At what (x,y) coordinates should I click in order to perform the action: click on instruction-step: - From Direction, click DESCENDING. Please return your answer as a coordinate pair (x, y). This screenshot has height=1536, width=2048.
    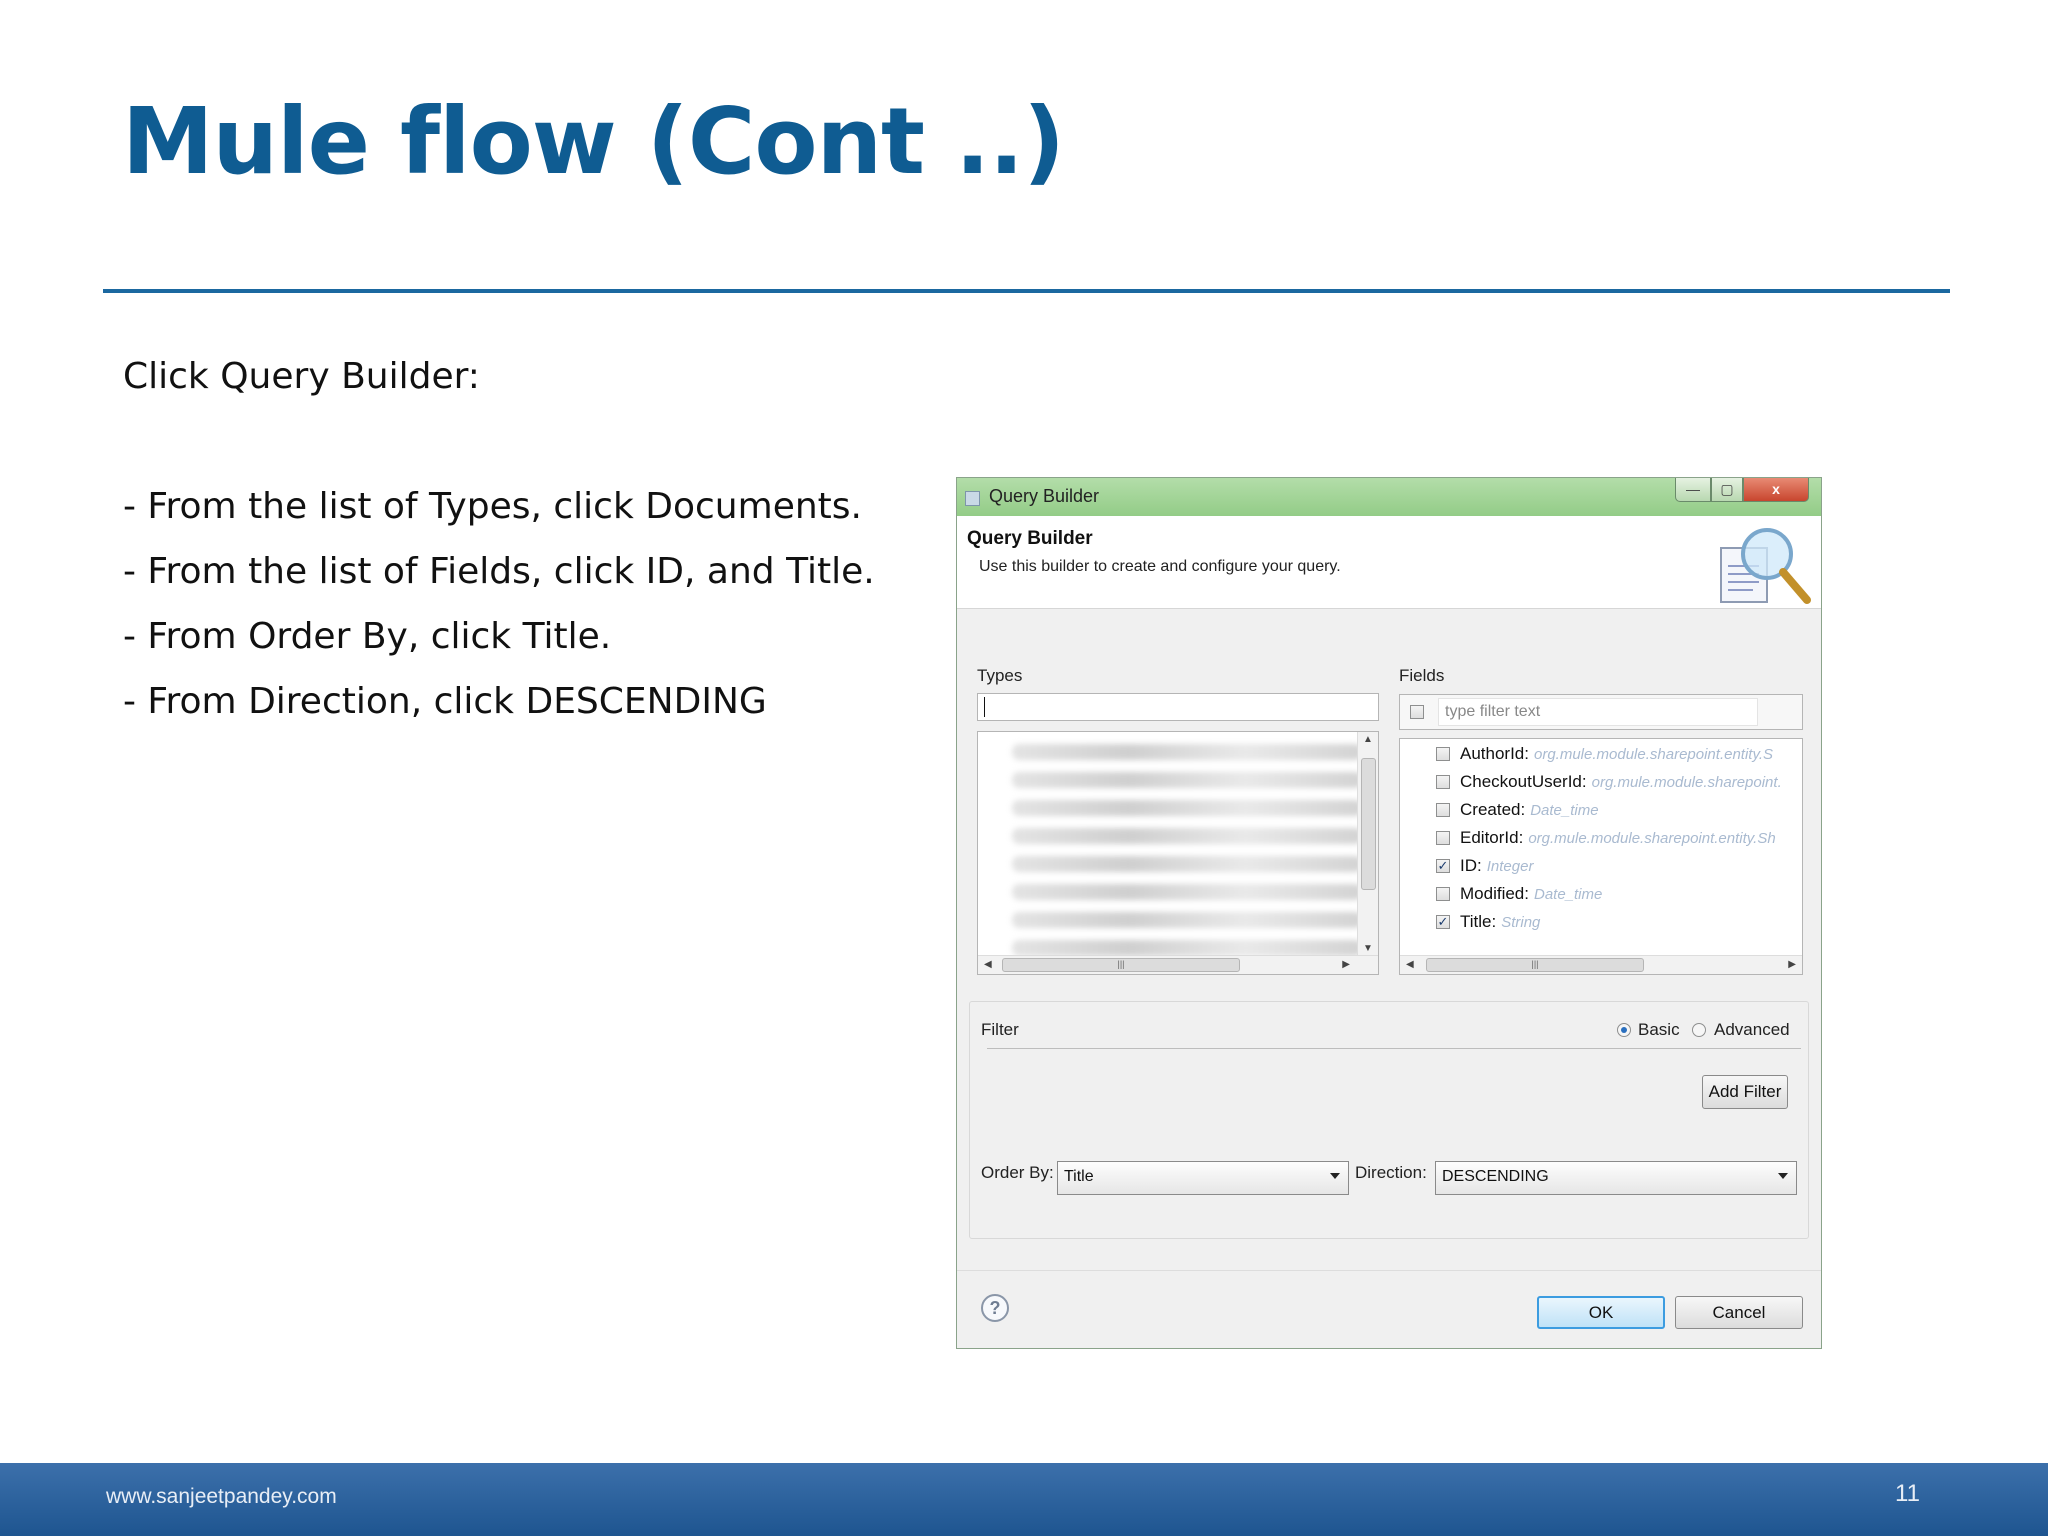
    Looking at the image, I should click on (445, 701).